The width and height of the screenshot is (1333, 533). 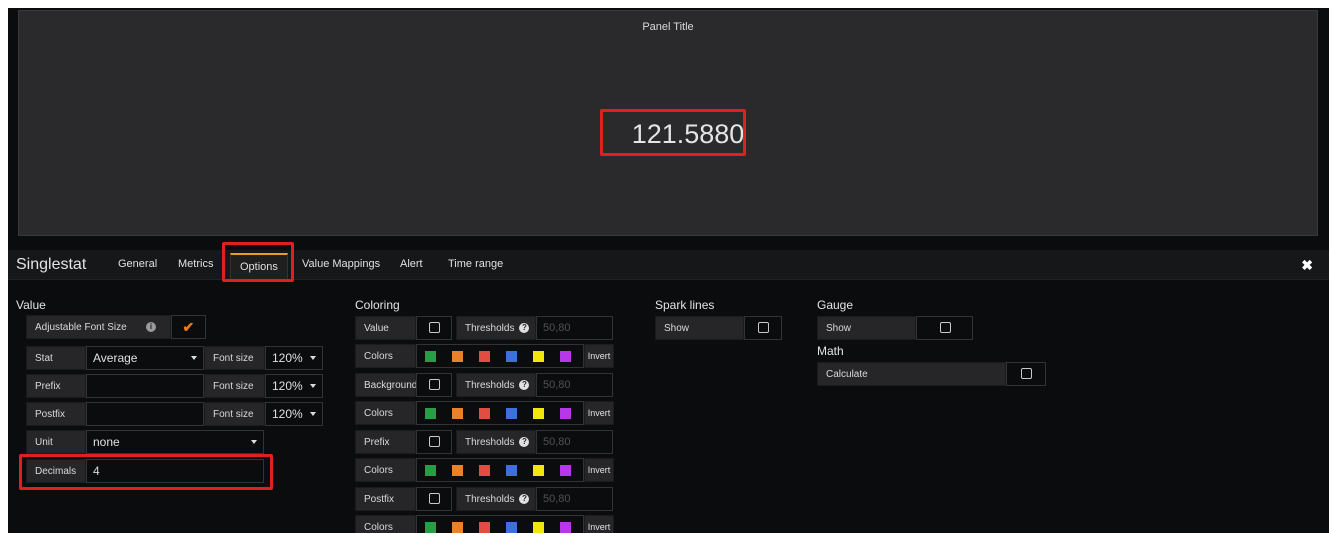 What do you see at coordinates (195, 264) in the screenshot?
I see `tab-metrics: Metrics` at bounding box center [195, 264].